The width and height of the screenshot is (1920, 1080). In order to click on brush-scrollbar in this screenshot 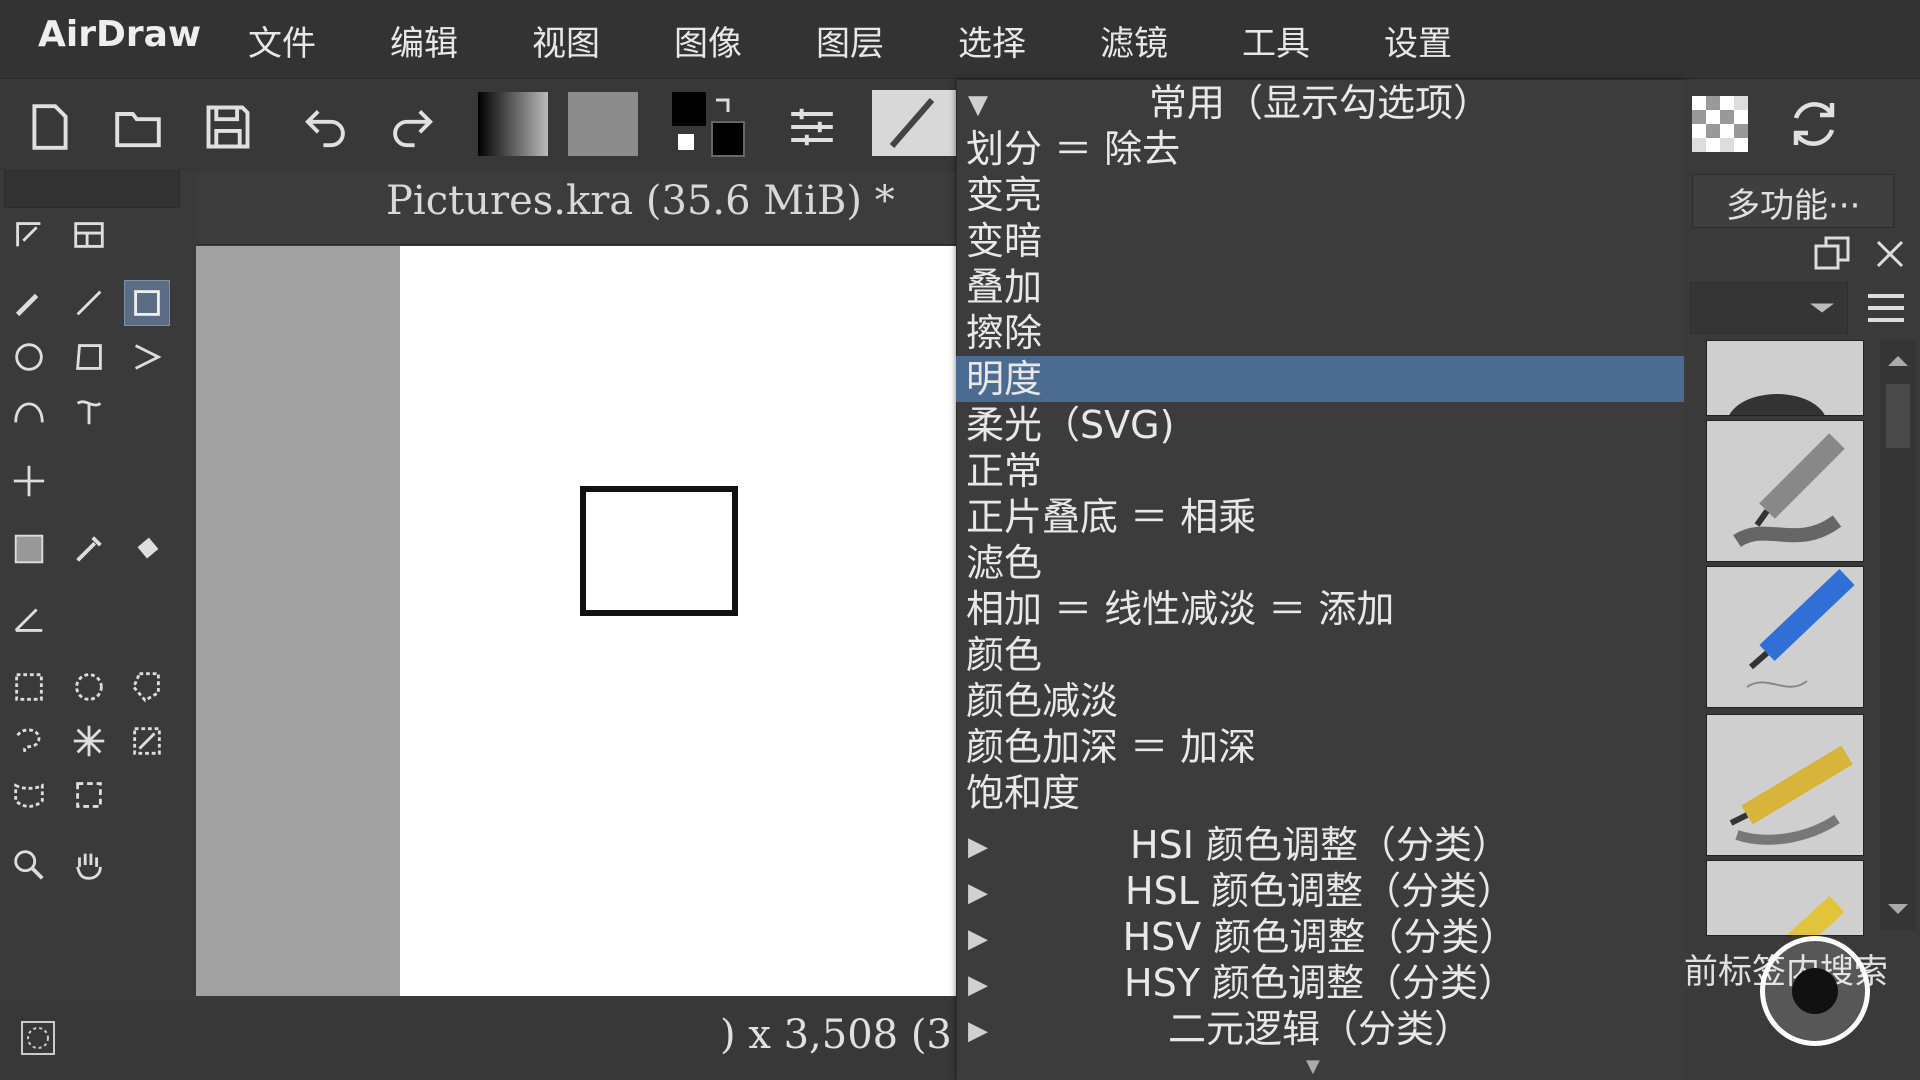, I will do `click(1898, 635)`.